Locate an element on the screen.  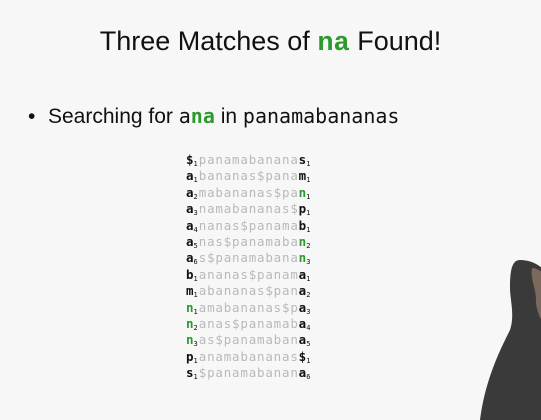
first-column-index: 4 is located at coordinates (195, 229).